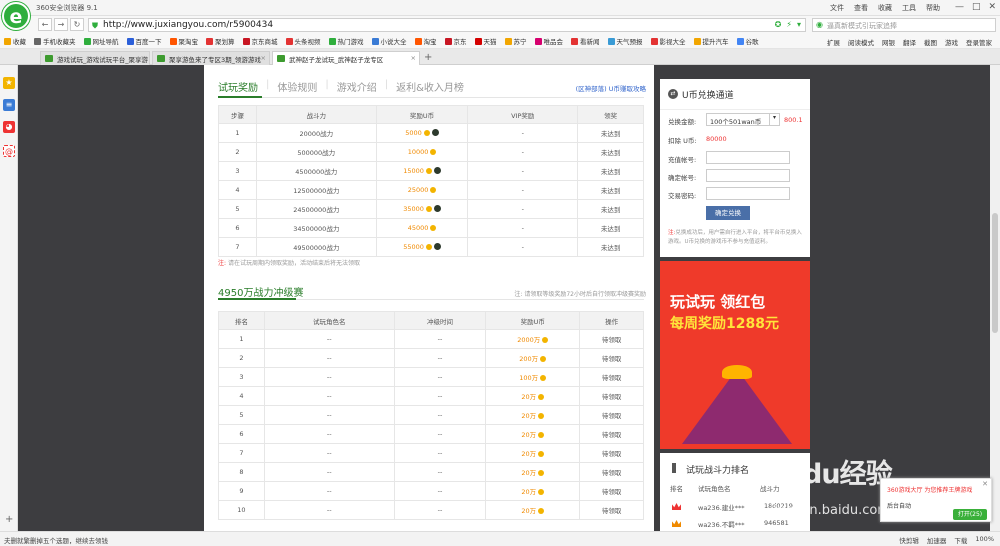 This screenshot has width=1000, height=546. I want to click on favorites-star-icon: ★, so click(9, 83).